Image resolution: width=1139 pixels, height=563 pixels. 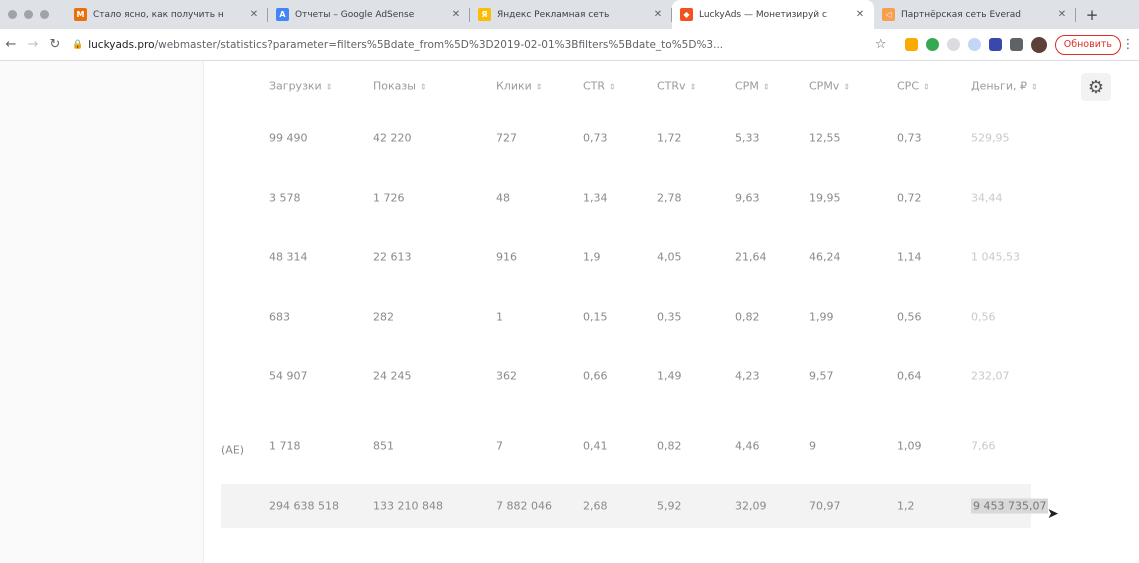 What do you see at coordinates (975, 14) in the screenshot?
I see `browser-tab: ◁ Партнёрская сеть Everad ✕` at bounding box center [975, 14].